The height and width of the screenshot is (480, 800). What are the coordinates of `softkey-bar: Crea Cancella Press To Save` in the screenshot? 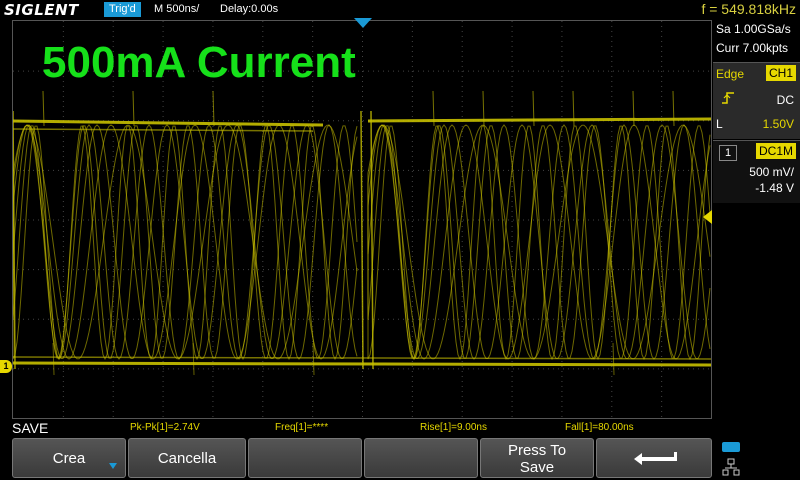 It's located at (400, 459).